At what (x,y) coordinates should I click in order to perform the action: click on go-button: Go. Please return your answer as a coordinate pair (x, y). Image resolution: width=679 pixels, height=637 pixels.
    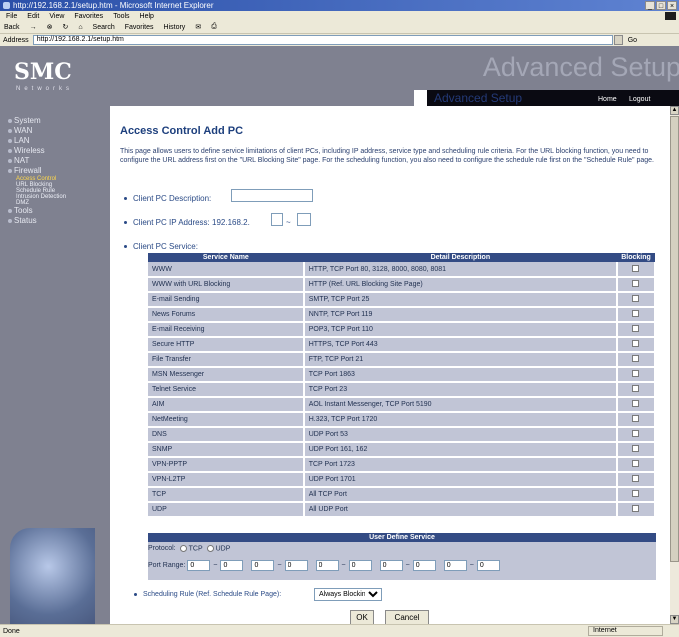
    Looking at the image, I should click on (632, 40).